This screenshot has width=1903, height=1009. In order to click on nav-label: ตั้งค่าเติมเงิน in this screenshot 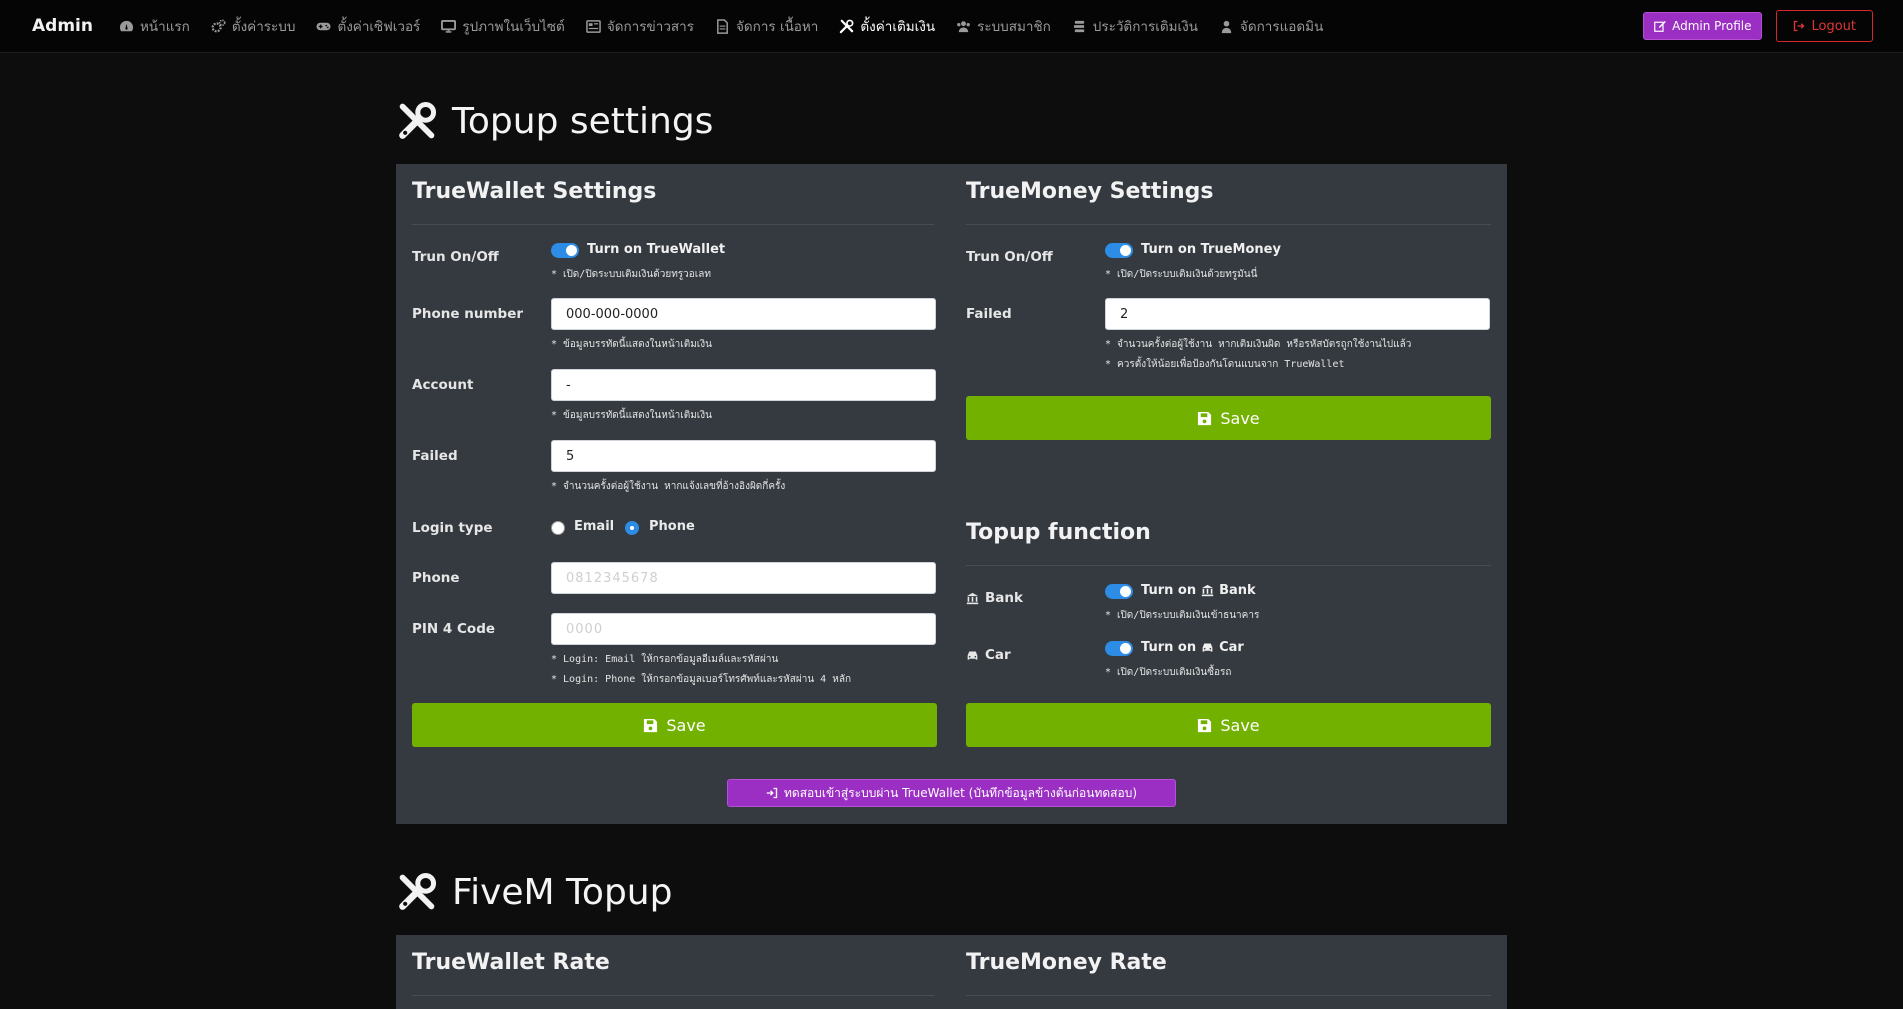, I will do `click(898, 27)`.